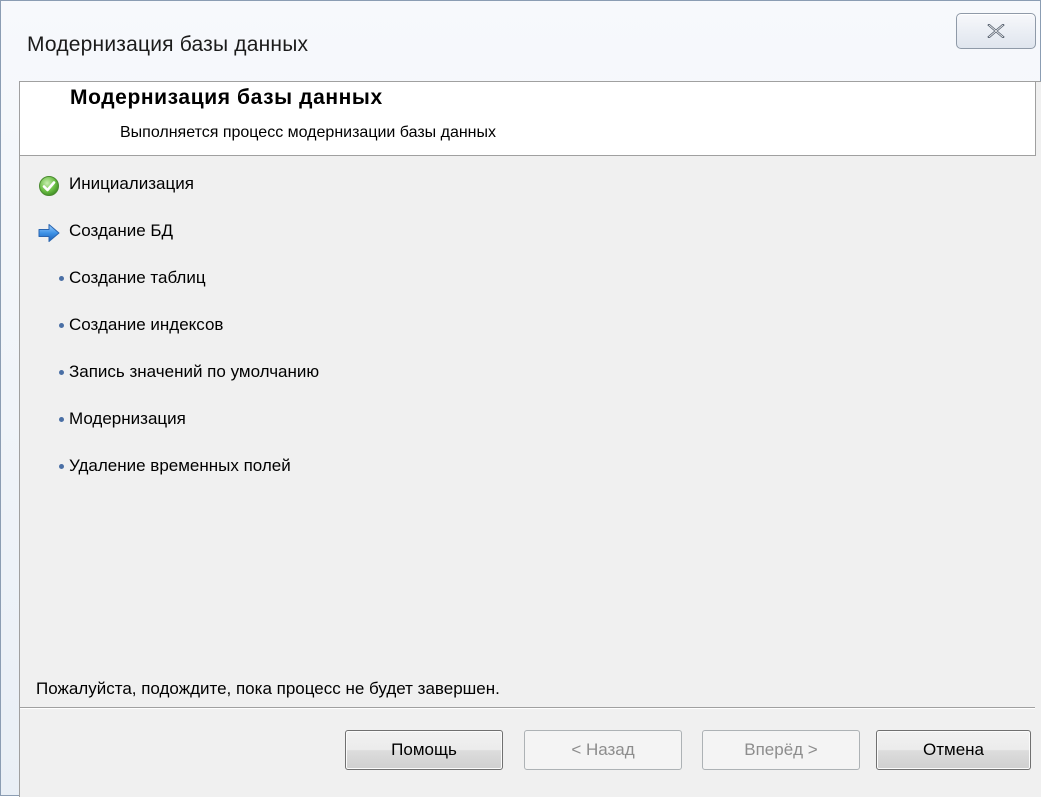 This screenshot has height=797, width=1041. Describe the element at coordinates (420, 185) in the screenshot. I see `step-initialization: Инициализация` at that location.